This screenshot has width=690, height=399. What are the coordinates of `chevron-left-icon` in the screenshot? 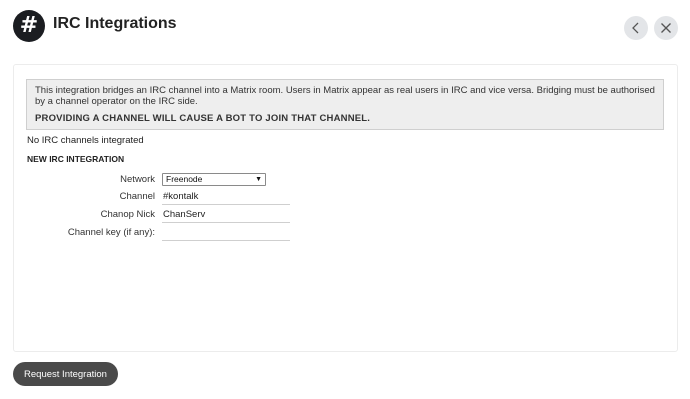 It's located at (635, 28).